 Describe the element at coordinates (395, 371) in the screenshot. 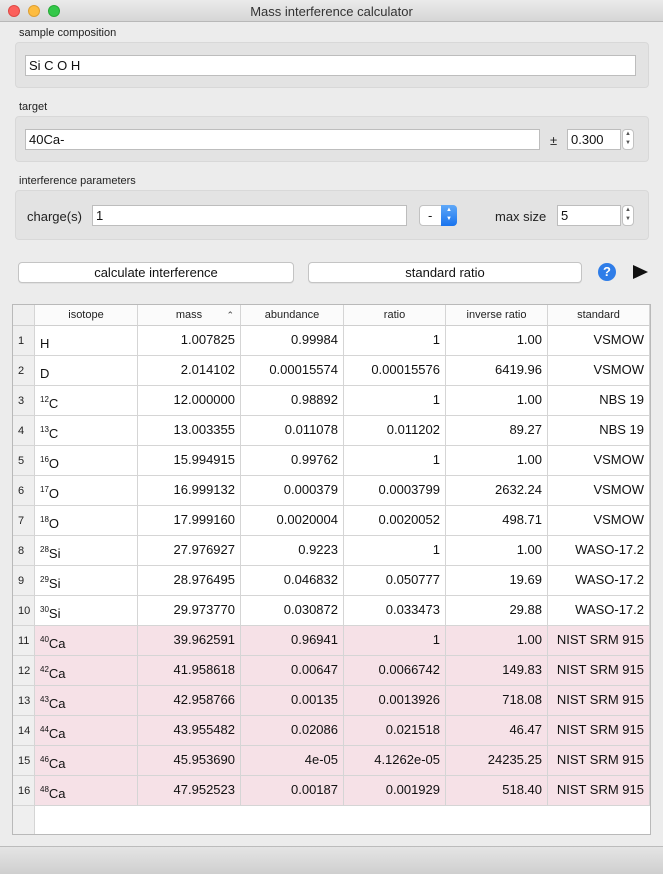

I see `ratio-cell: 0.00015576` at that location.